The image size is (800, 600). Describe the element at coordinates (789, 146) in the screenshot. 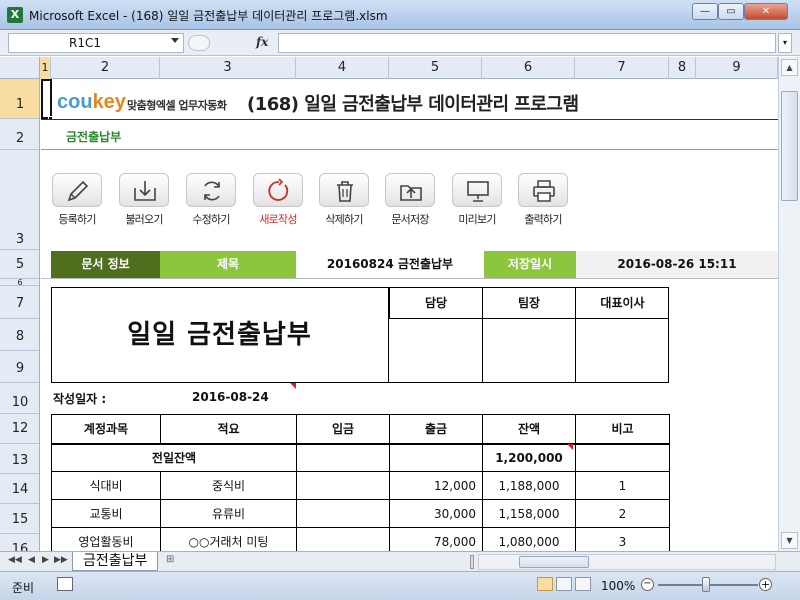

I see `vertical-scroll-thumb` at that location.